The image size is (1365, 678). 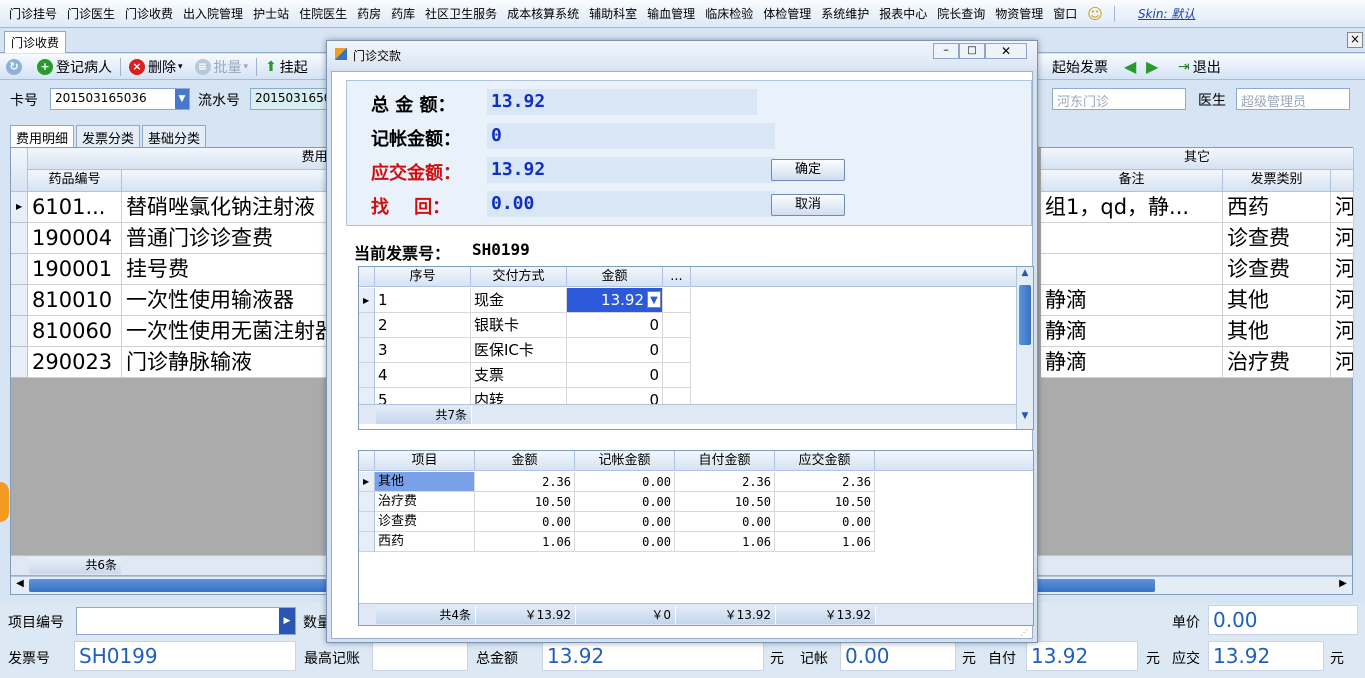 What do you see at coordinates (1343, 585) in the screenshot?
I see `scroll-right-icon: ▶` at bounding box center [1343, 585].